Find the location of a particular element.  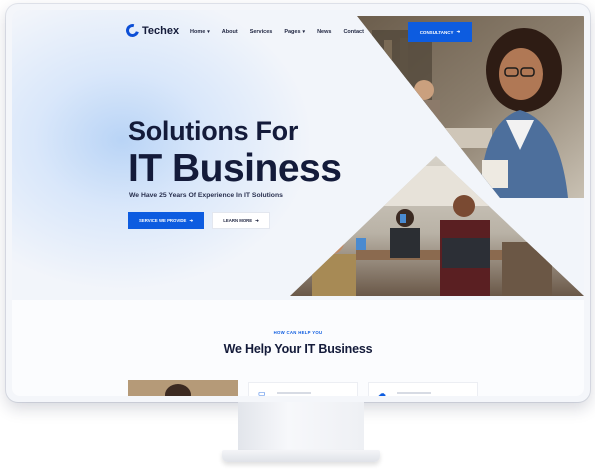

cloud-icon: ☁ is located at coordinates (382, 392).